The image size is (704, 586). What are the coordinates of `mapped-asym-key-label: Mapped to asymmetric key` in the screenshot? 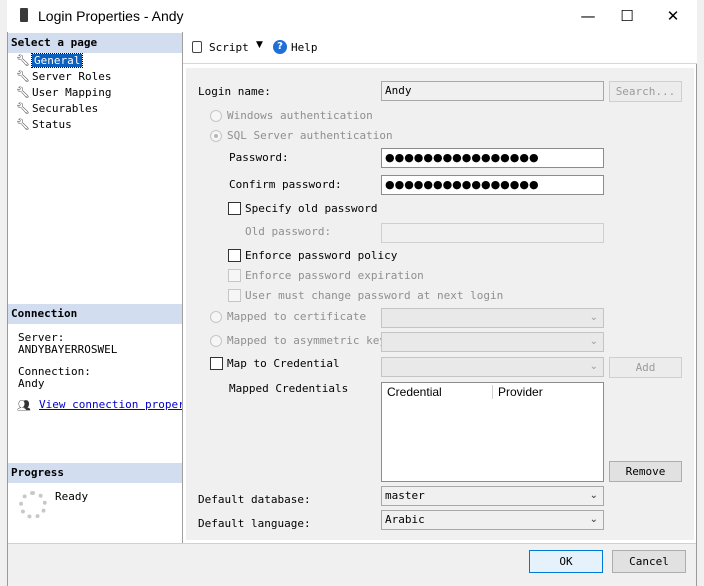 It's located at (306, 340).